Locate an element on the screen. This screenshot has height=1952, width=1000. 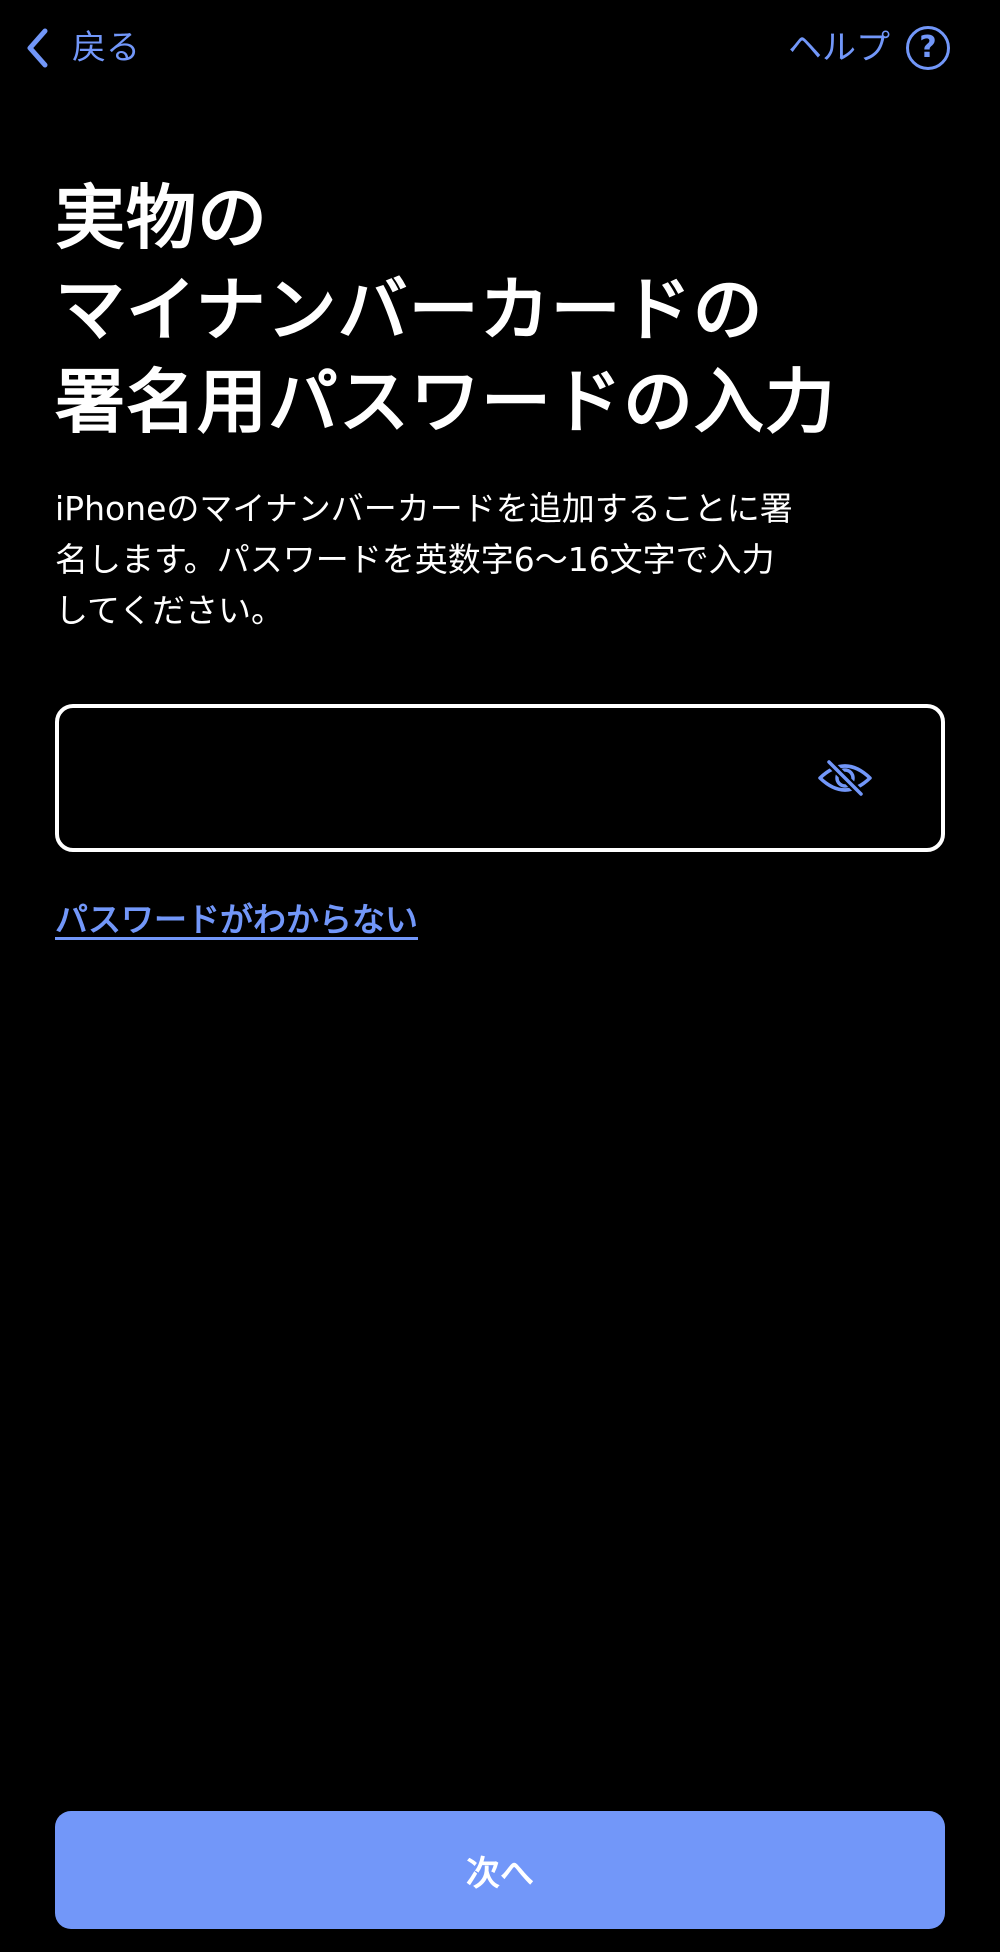
next-button: 次へ is located at coordinates (500, 1870).